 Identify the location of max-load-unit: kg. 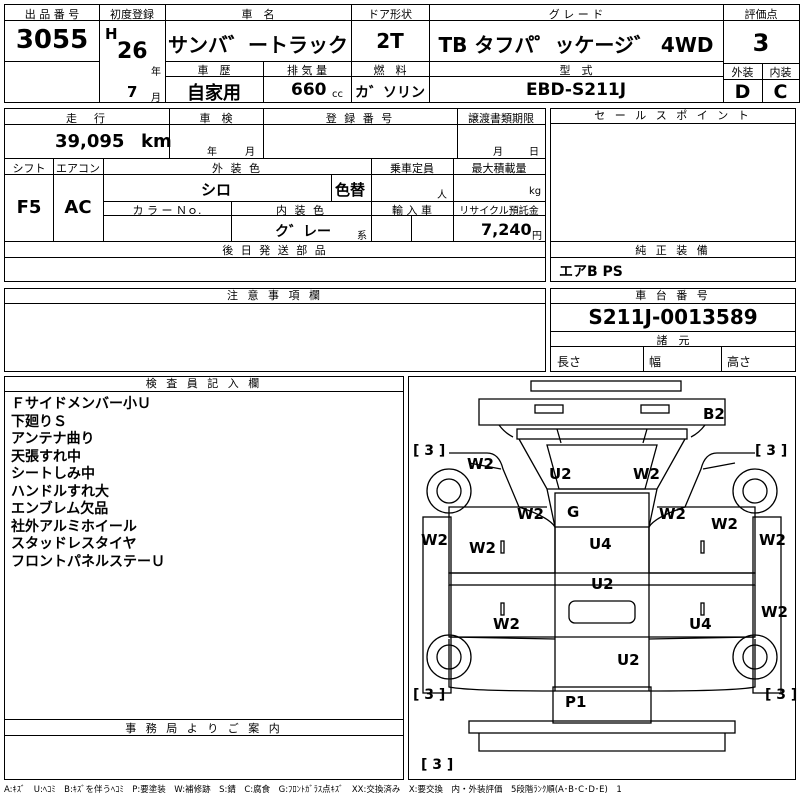
(535, 191).